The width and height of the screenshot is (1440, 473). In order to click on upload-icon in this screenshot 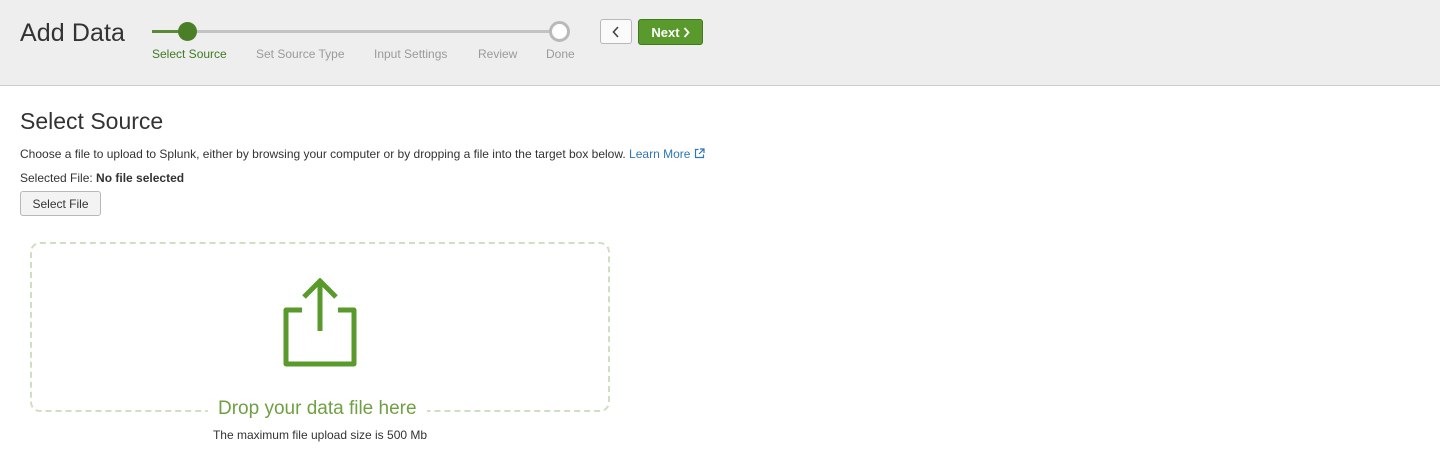, I will do `click(320, 322)`.